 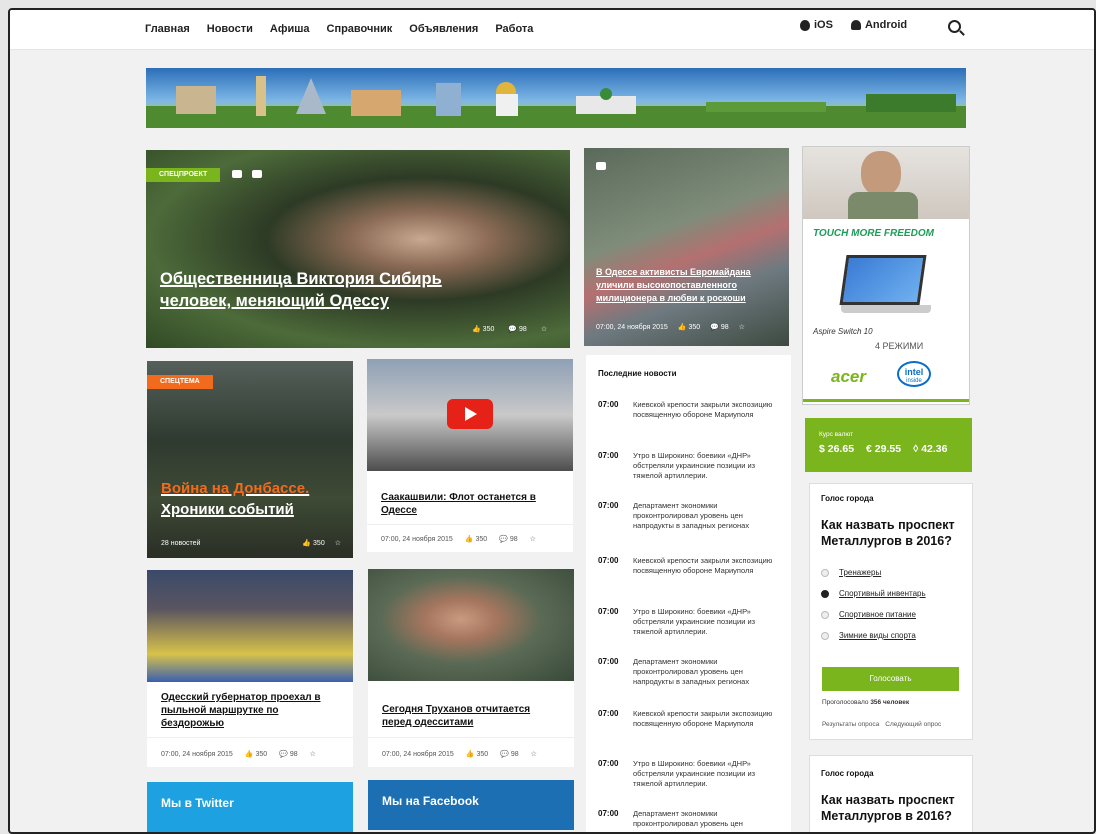 I want to click on video-title: Саакашвили: Флот останется в Одессе, so click(x=466, y=504).